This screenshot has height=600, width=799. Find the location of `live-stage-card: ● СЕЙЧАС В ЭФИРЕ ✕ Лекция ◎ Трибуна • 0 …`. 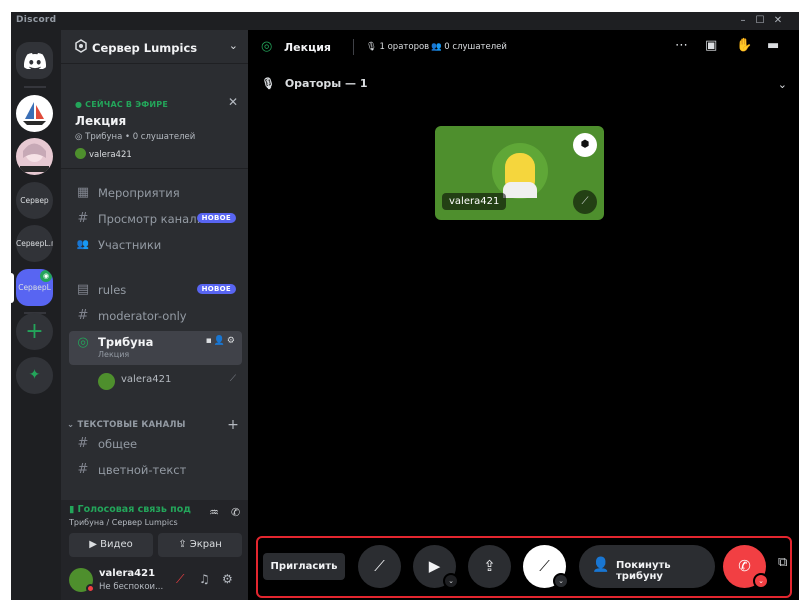

live-stage-card: ● СЕЙЧАС В ЭФИРЕ ✕ Лекция ◎ Трибуна • 0 … is located at coordinates (154, 116).